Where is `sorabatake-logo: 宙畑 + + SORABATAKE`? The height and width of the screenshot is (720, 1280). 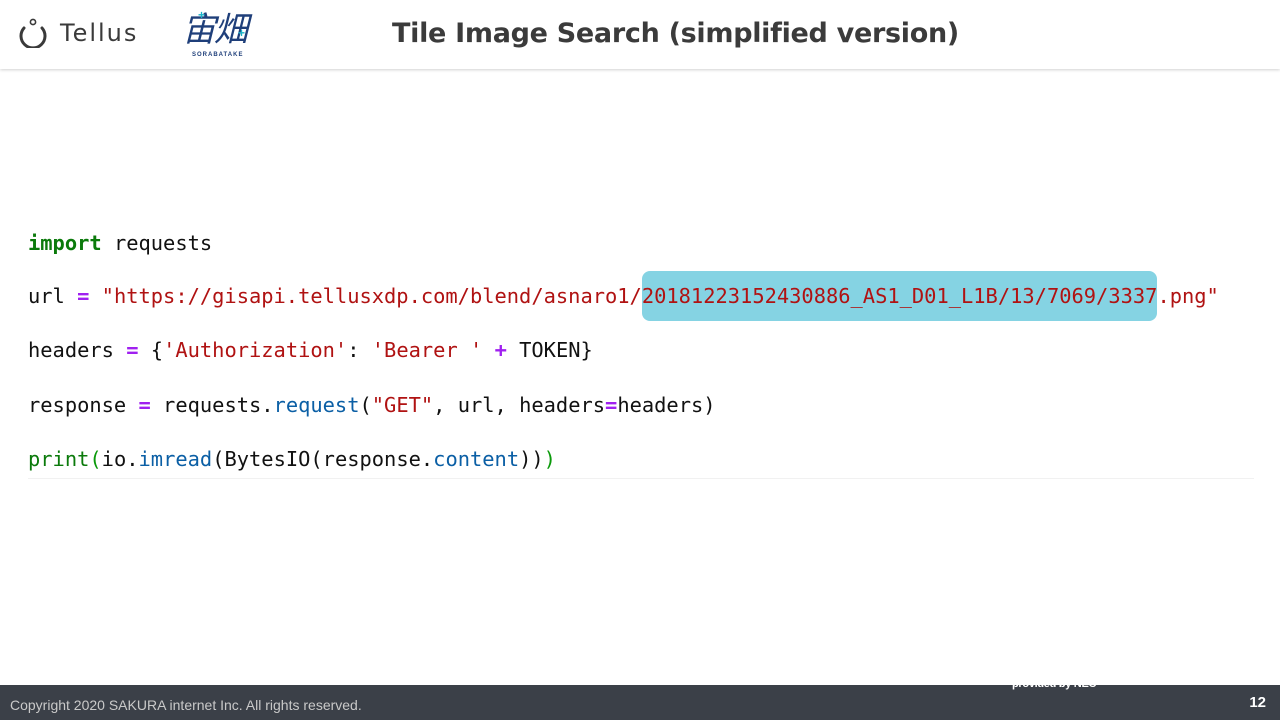 sorabatake-logo: 宙畑 + + SORABATAKE is located at coordinates (221, 34).